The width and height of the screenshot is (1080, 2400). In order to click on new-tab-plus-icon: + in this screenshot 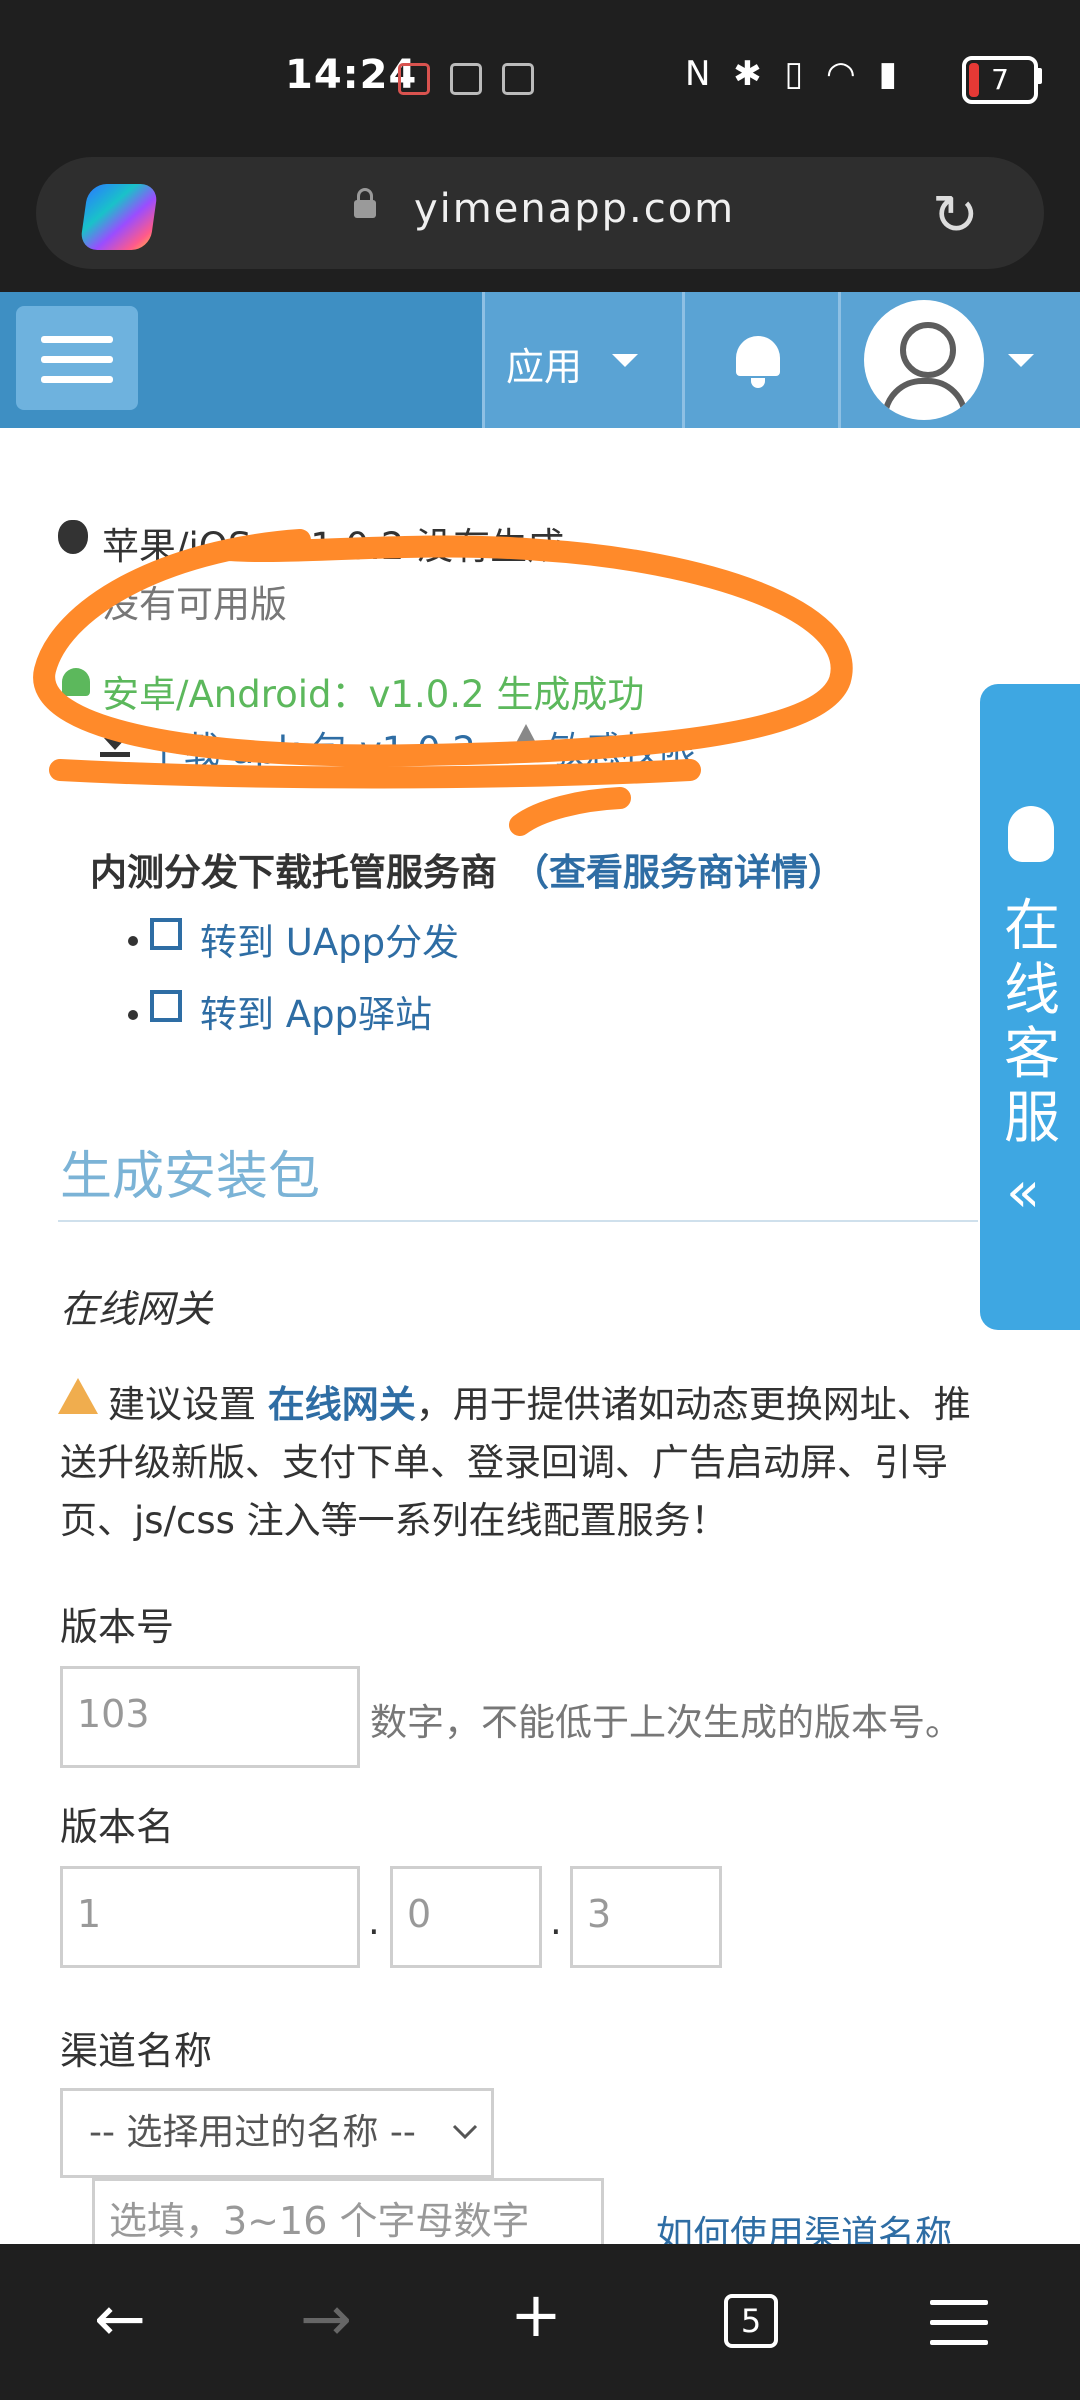, I will do `click(536, 2314)`.